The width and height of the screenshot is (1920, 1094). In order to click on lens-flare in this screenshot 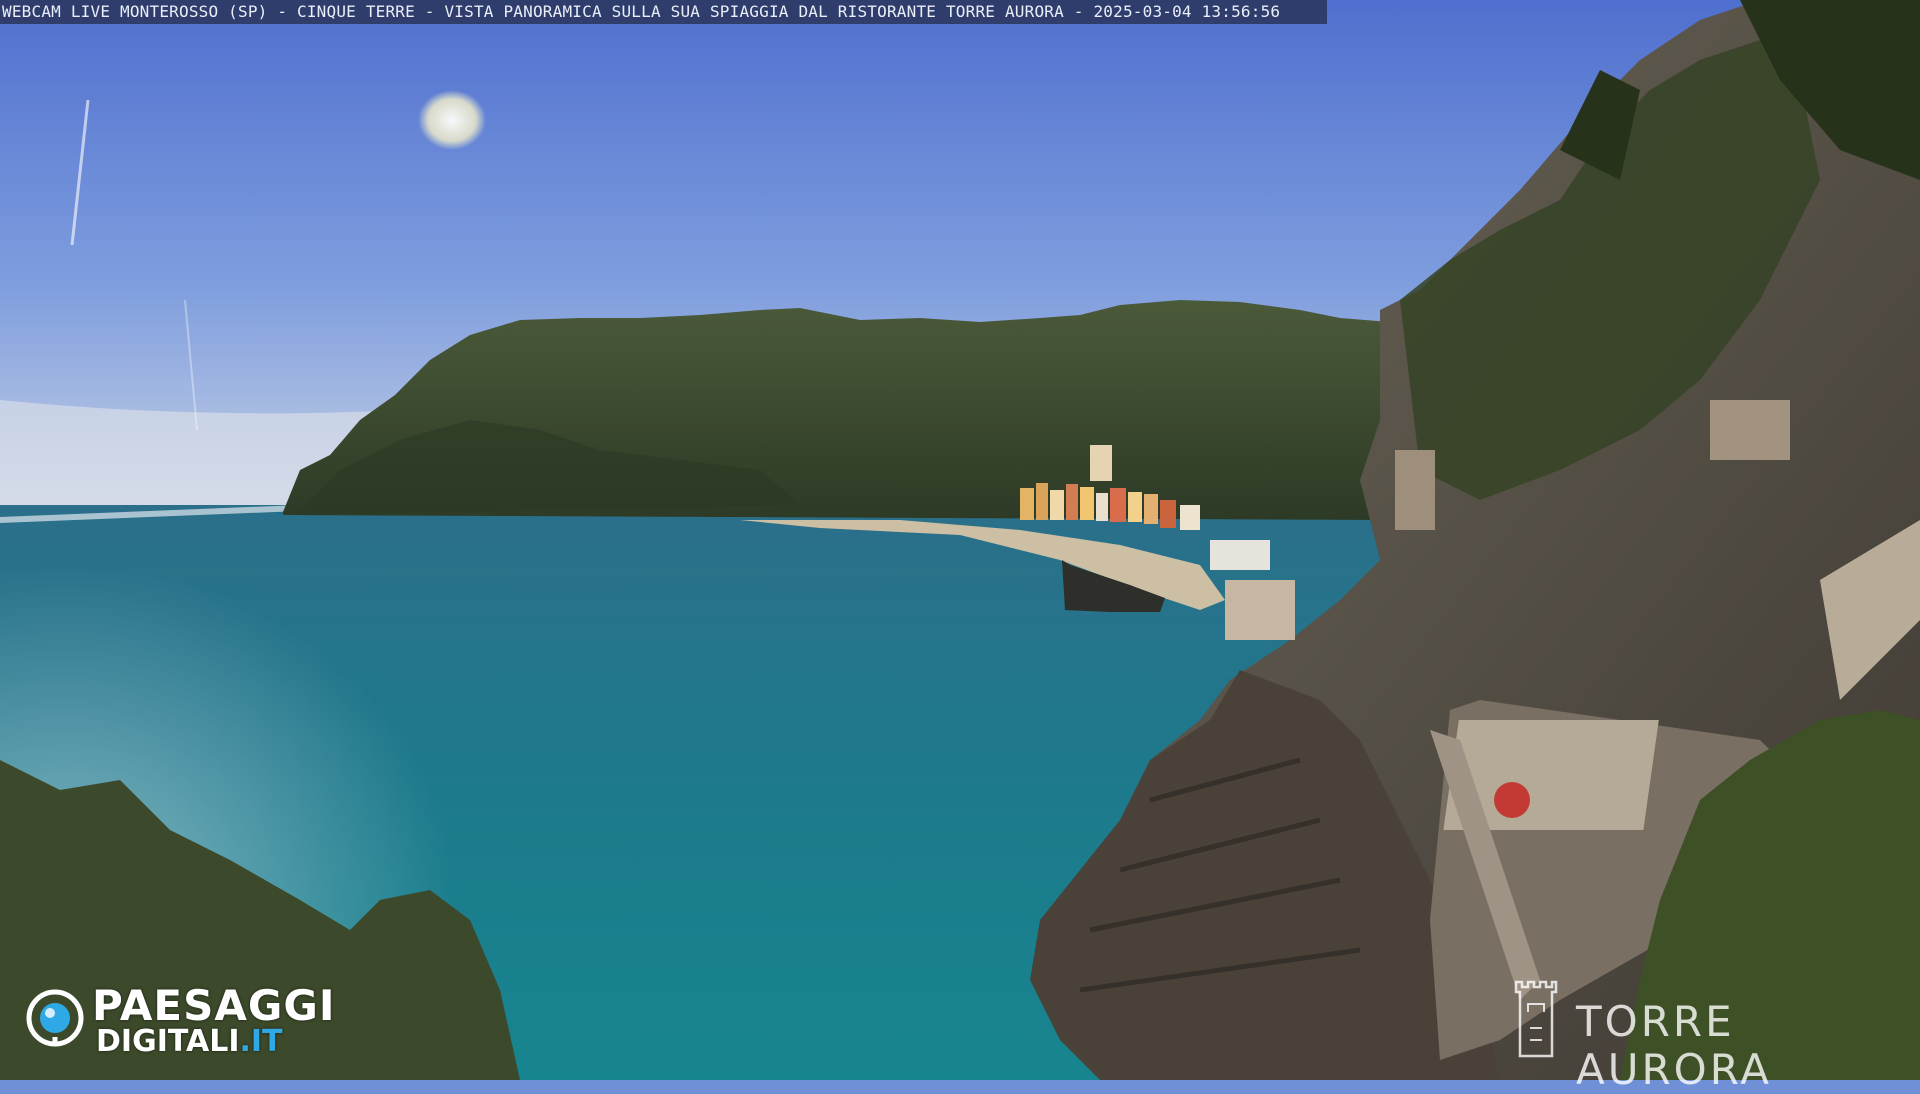, I will do `click(452, 120)`.